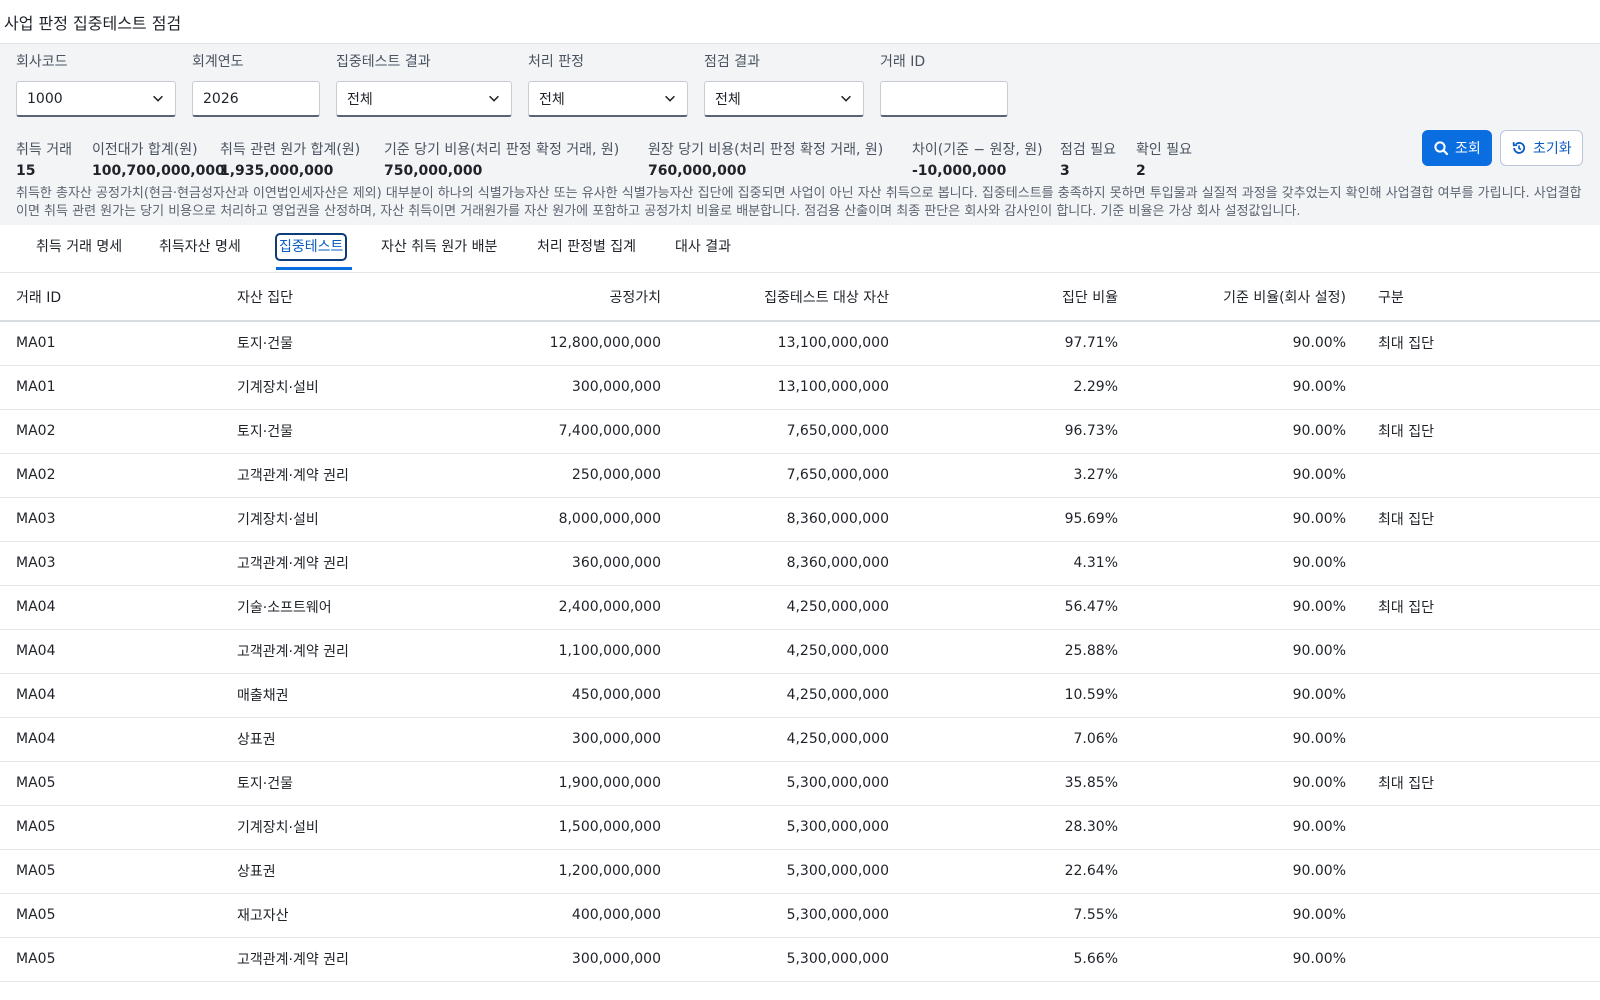  Describe the element at coordinates (311, 247) in the screenshot. I see `tab-concentration-test: 집중테스트` at that location.